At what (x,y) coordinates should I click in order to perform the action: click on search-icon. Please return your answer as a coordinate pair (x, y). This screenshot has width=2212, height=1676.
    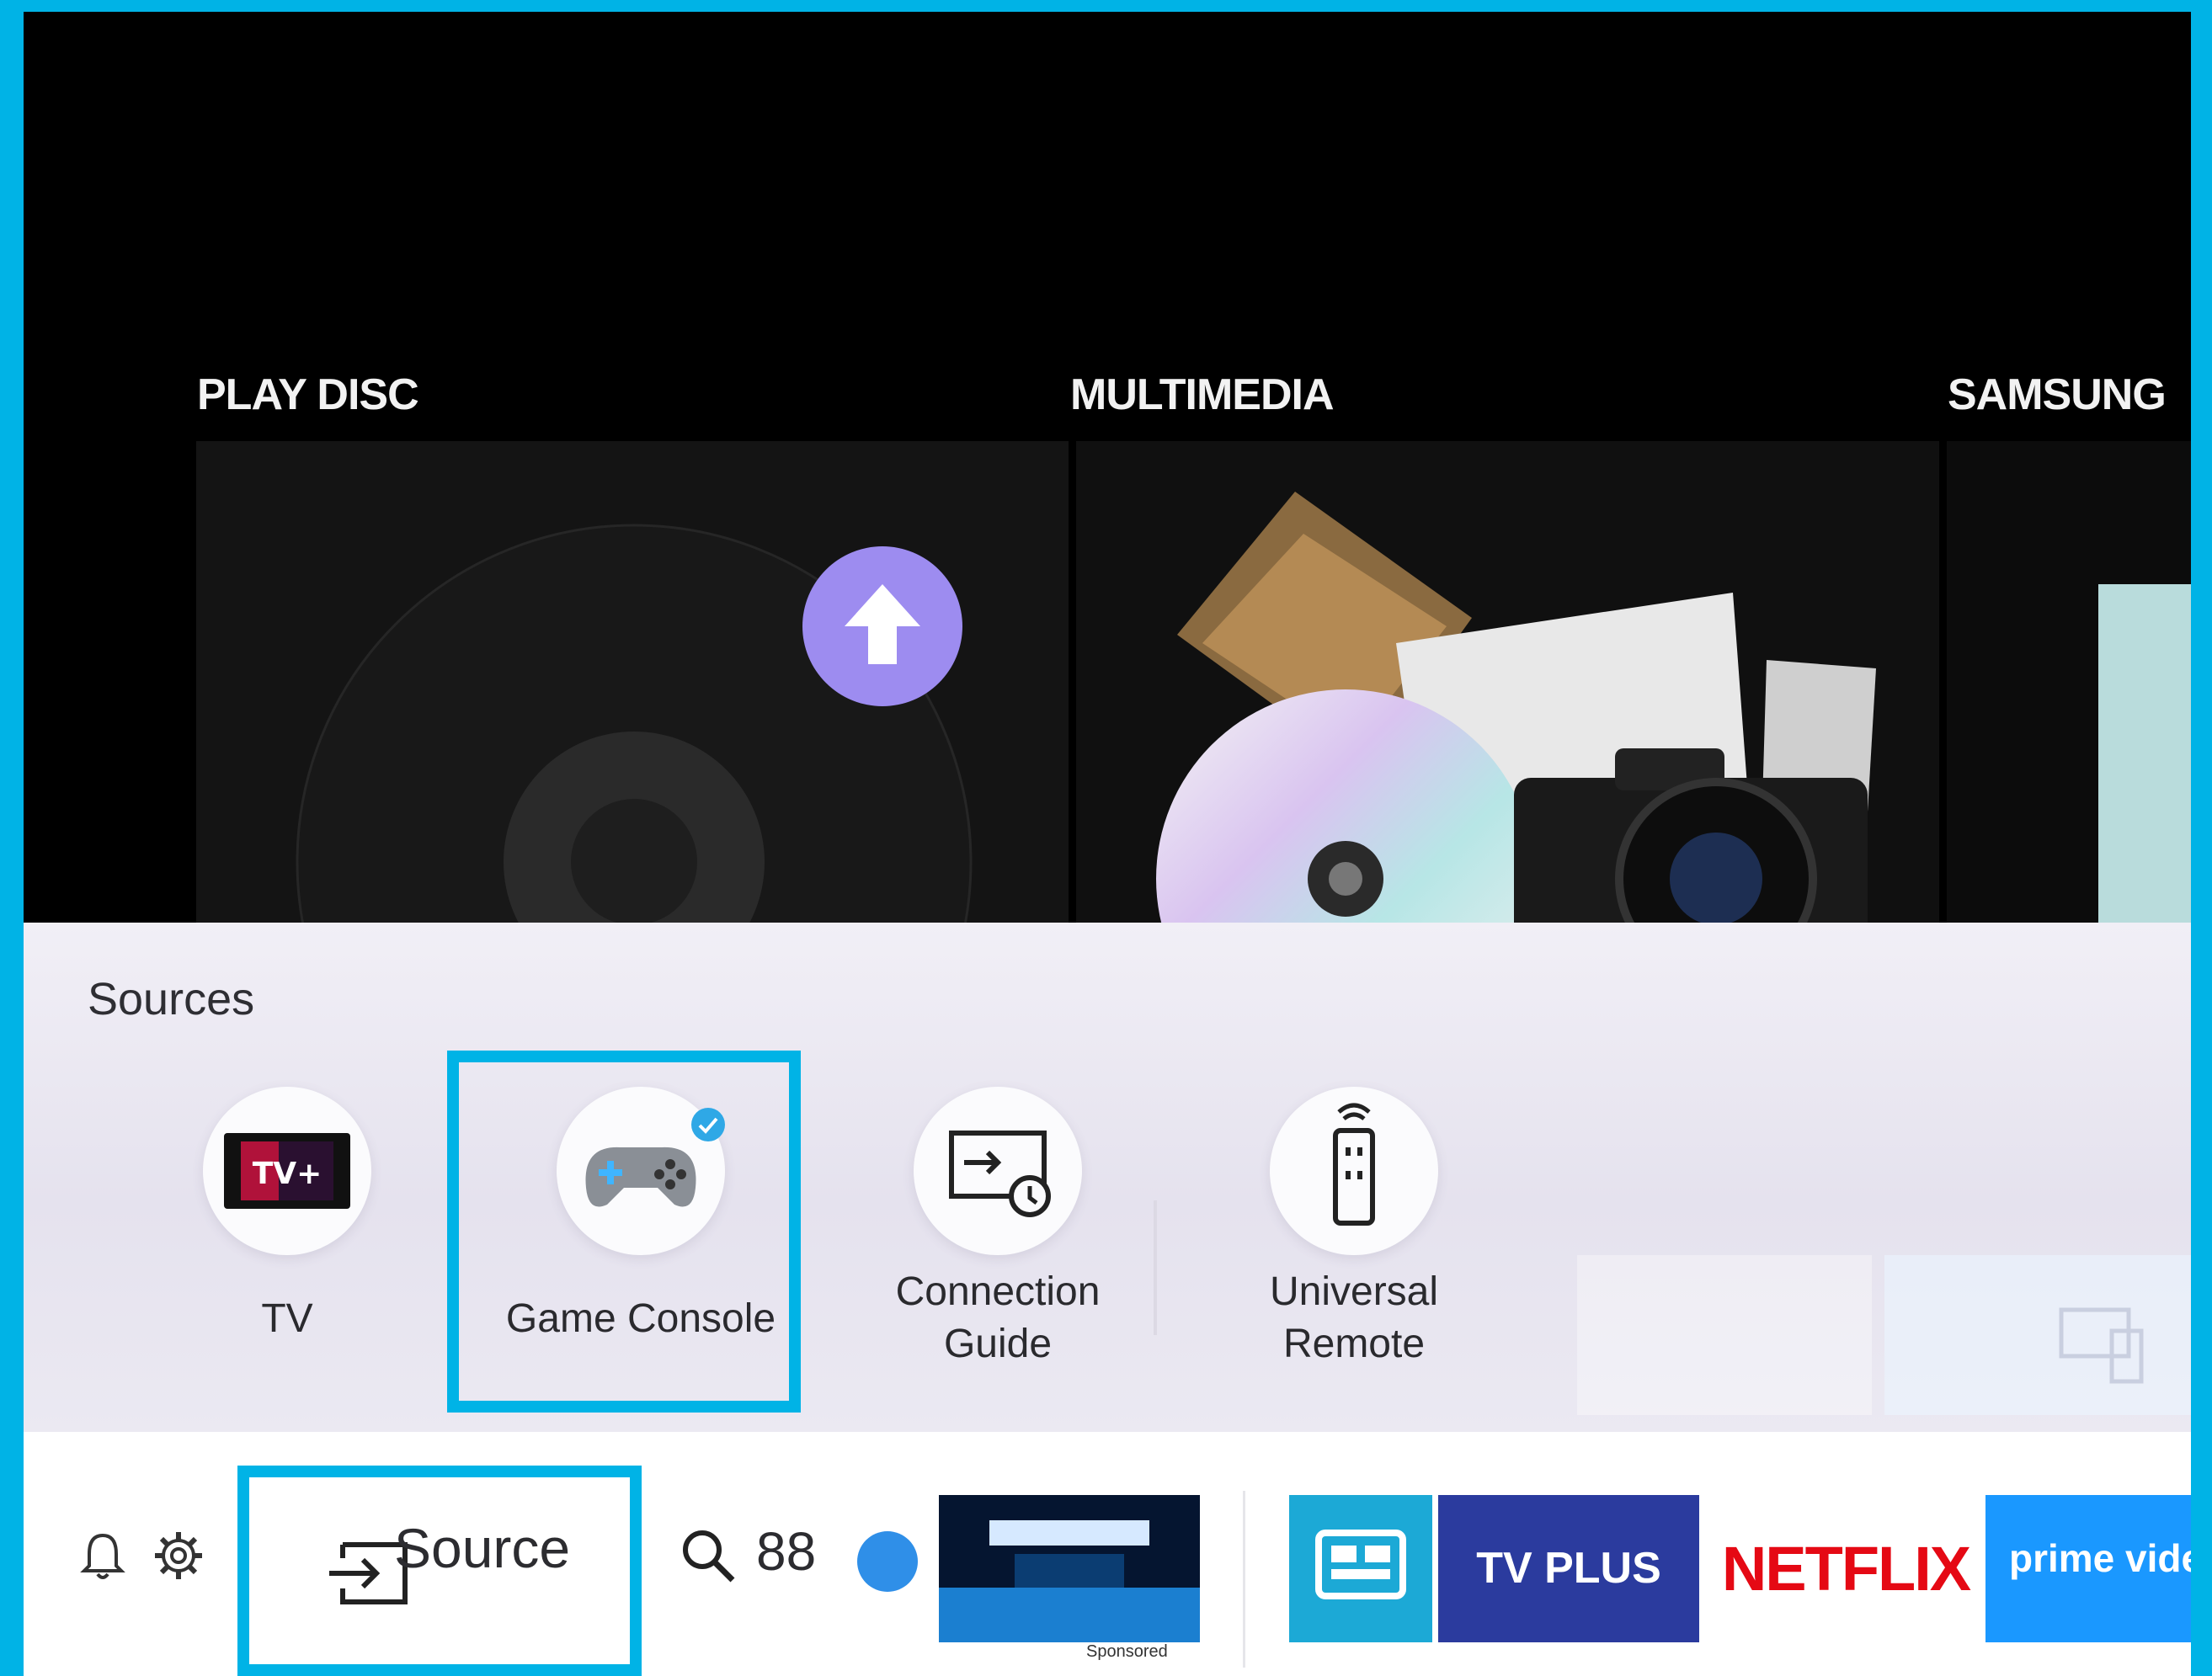
    Looking at the image, I should click on (709, 1555).